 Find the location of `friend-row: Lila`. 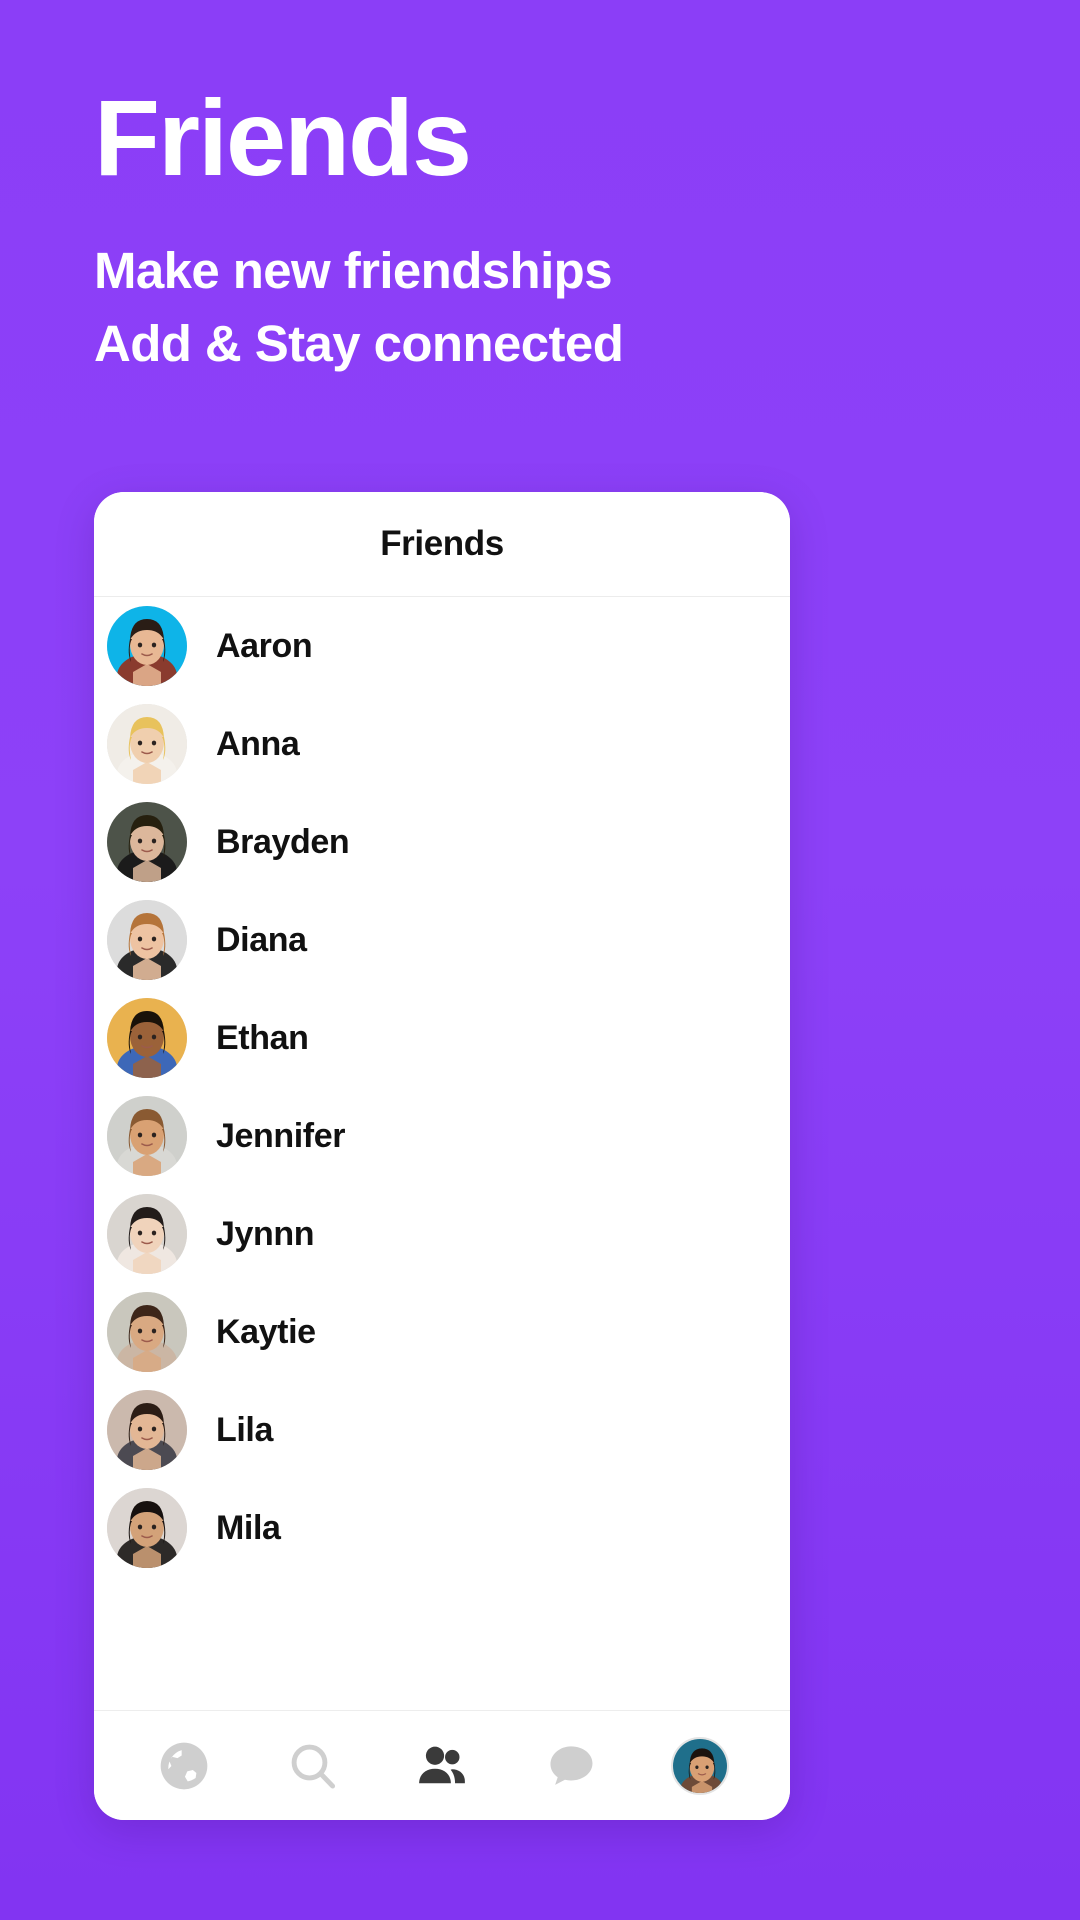

friend-row: Lila is located at coordinates (442, 1430).